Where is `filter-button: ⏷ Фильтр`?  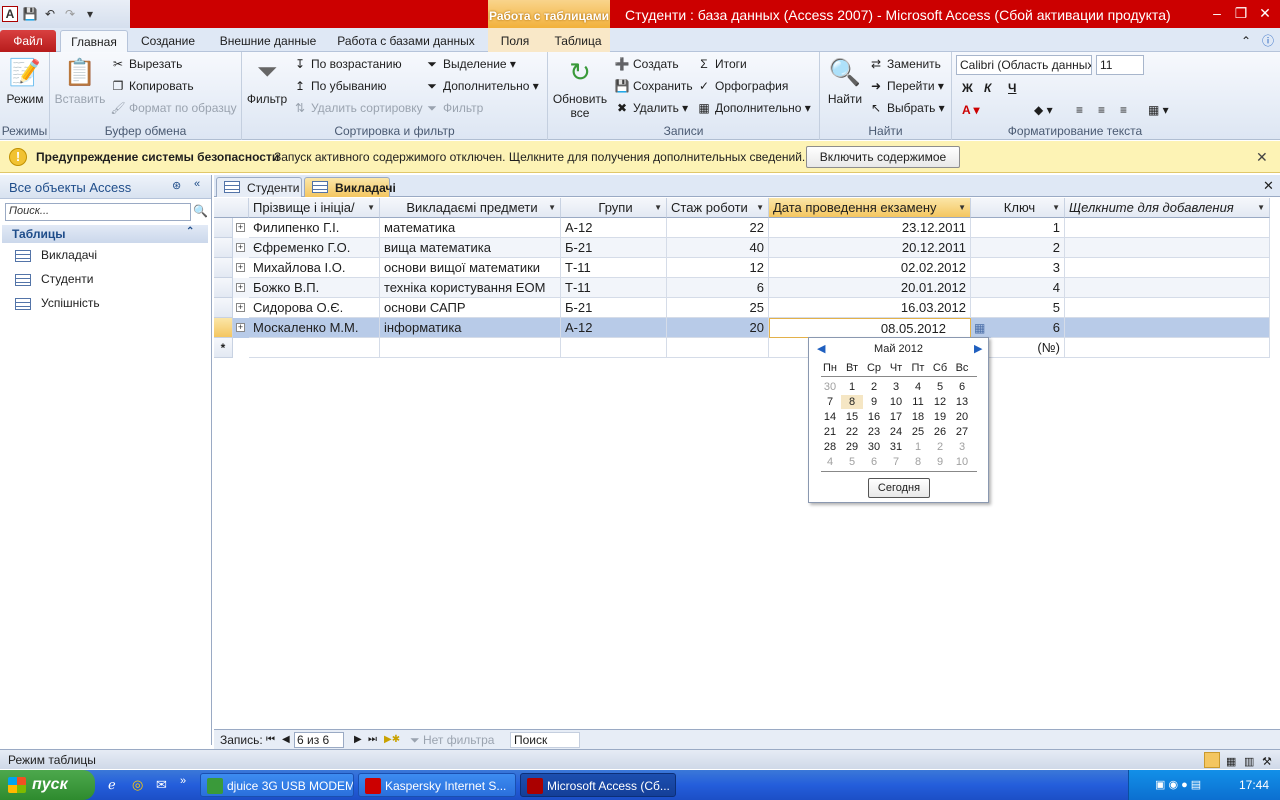
filter-button: ⏷ Фильтр is located at coordinates (267, 81).